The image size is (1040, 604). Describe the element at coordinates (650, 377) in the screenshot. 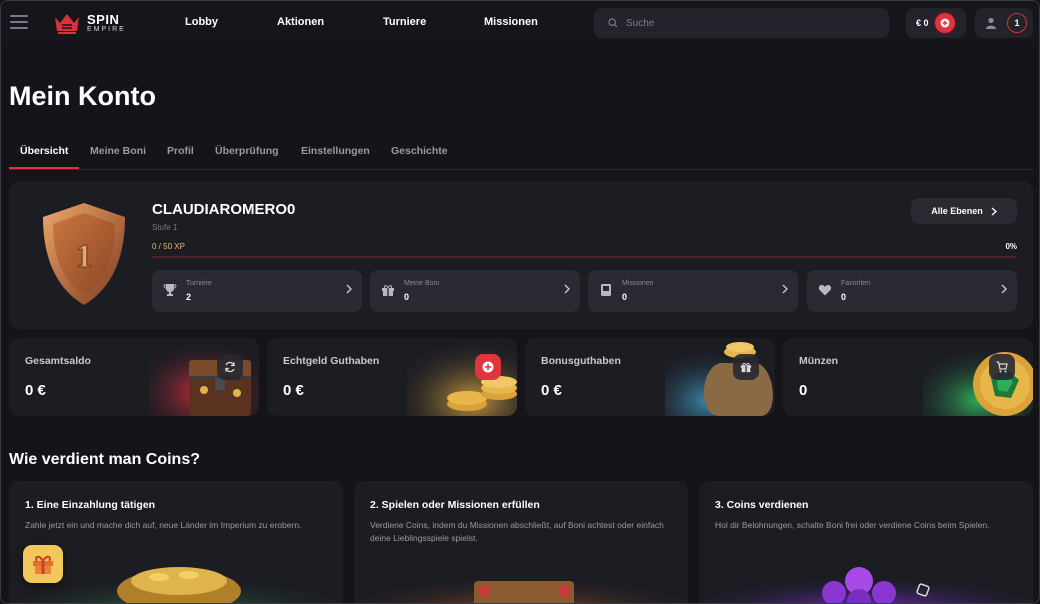

I see `balance-card-bonus: Bonusguthaben 0 €` at that location.